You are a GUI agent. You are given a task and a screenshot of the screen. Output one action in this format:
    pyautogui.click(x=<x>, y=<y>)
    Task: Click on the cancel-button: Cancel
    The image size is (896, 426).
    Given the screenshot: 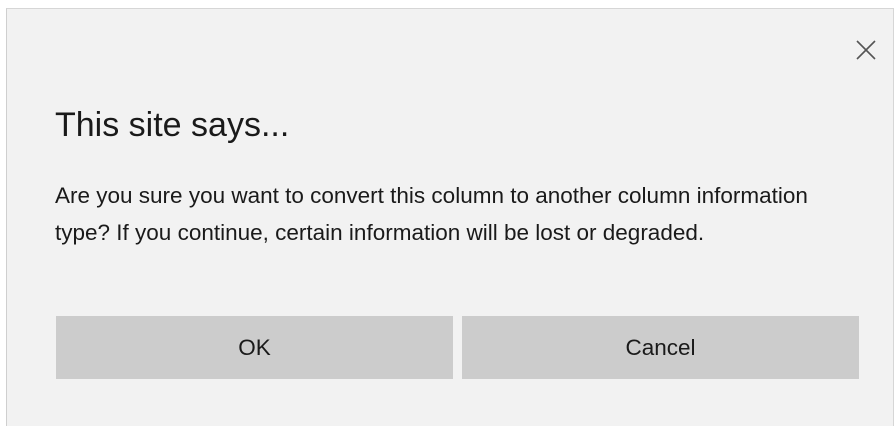 What is the action you would take?
    pyautogui.click(x=660, y=347)
    